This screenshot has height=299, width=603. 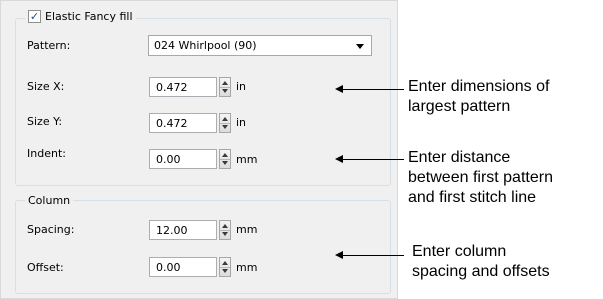 I want to click on size-x-input: 0.472, so click(x=183, y=87).